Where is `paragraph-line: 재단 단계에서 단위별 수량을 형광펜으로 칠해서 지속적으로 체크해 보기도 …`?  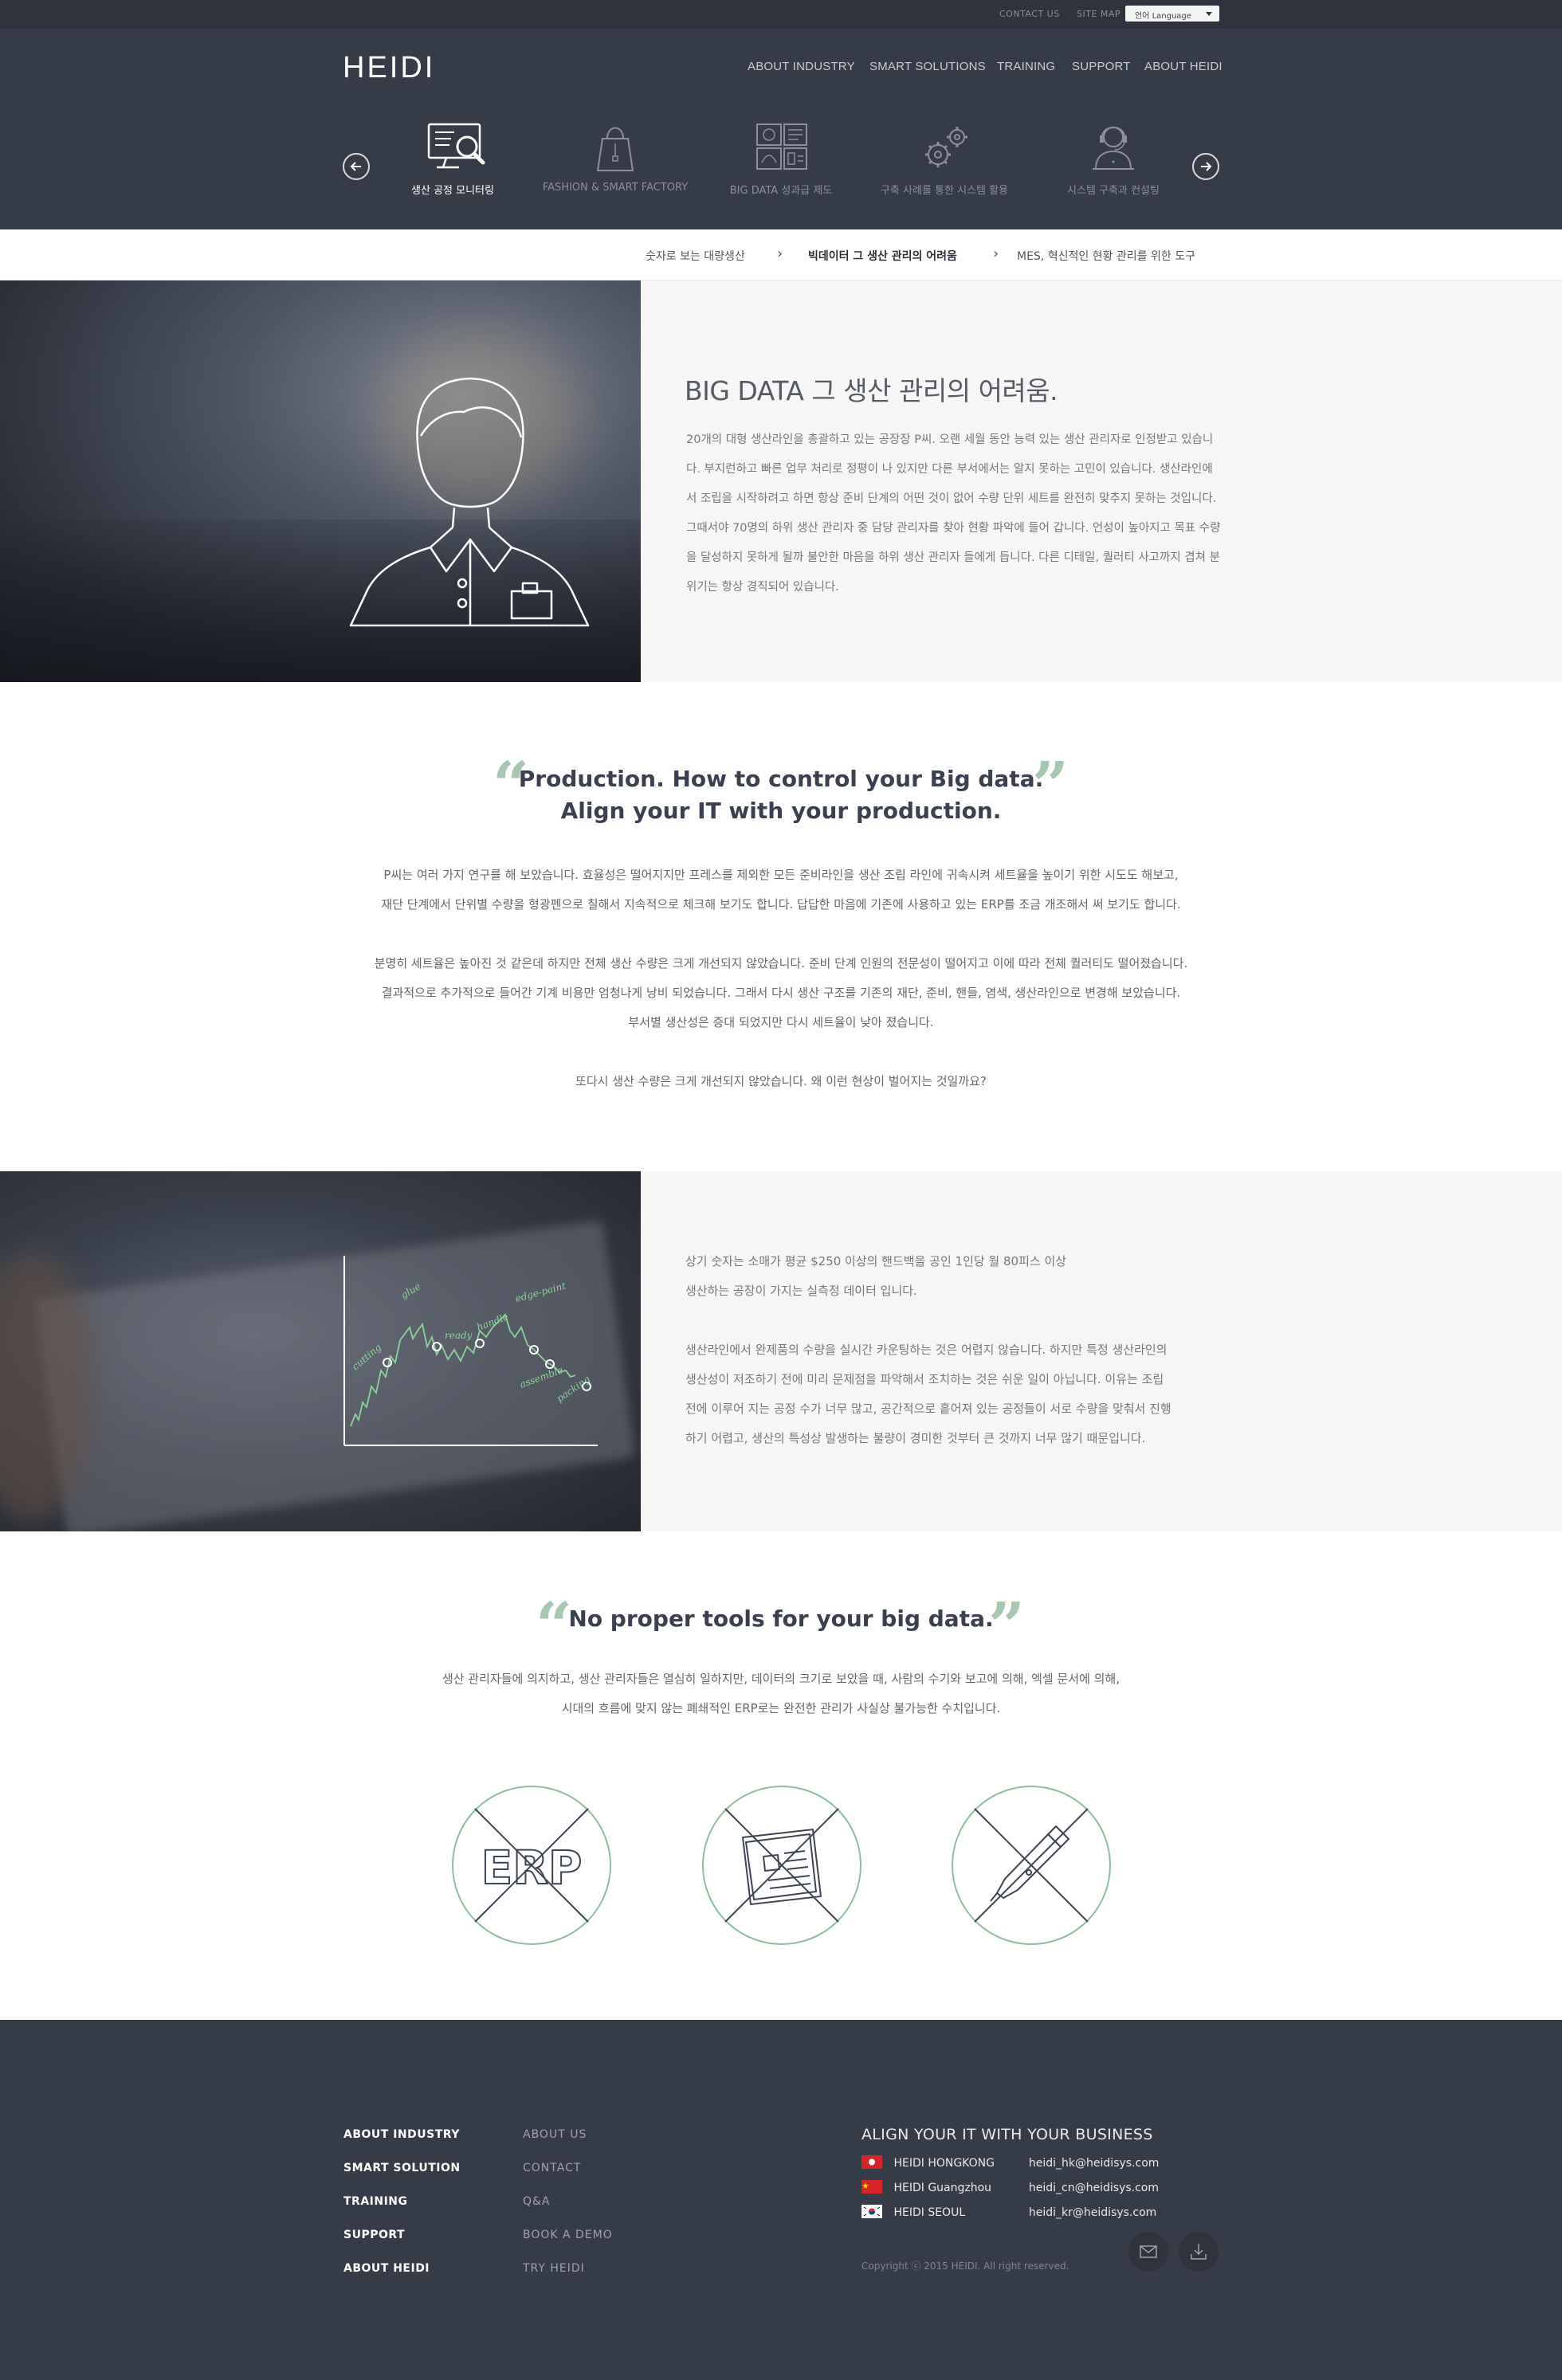
paragraph-line: 재단 단계에서 단위별 수량을 형광펜으로 칠해서 지속적으로 체크해 보기도 … is located at coordinates (781, 904).